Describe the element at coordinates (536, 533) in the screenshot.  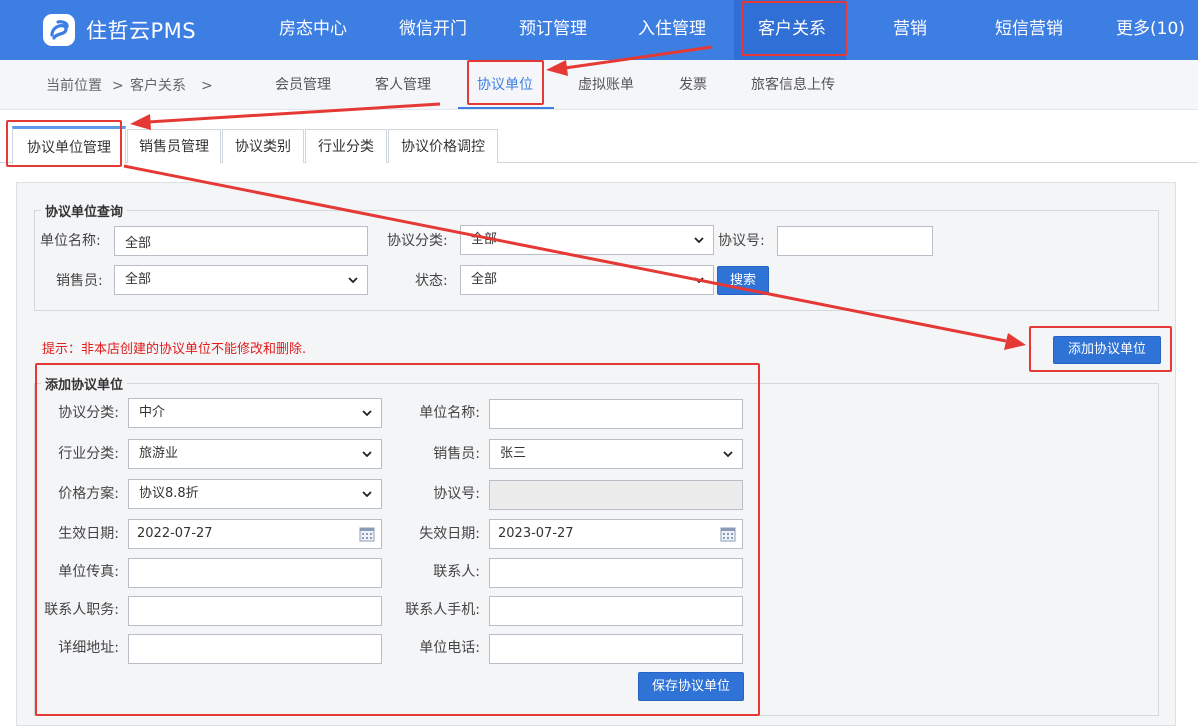
I see `form-end-date-value: 2023-07-27` at that location.